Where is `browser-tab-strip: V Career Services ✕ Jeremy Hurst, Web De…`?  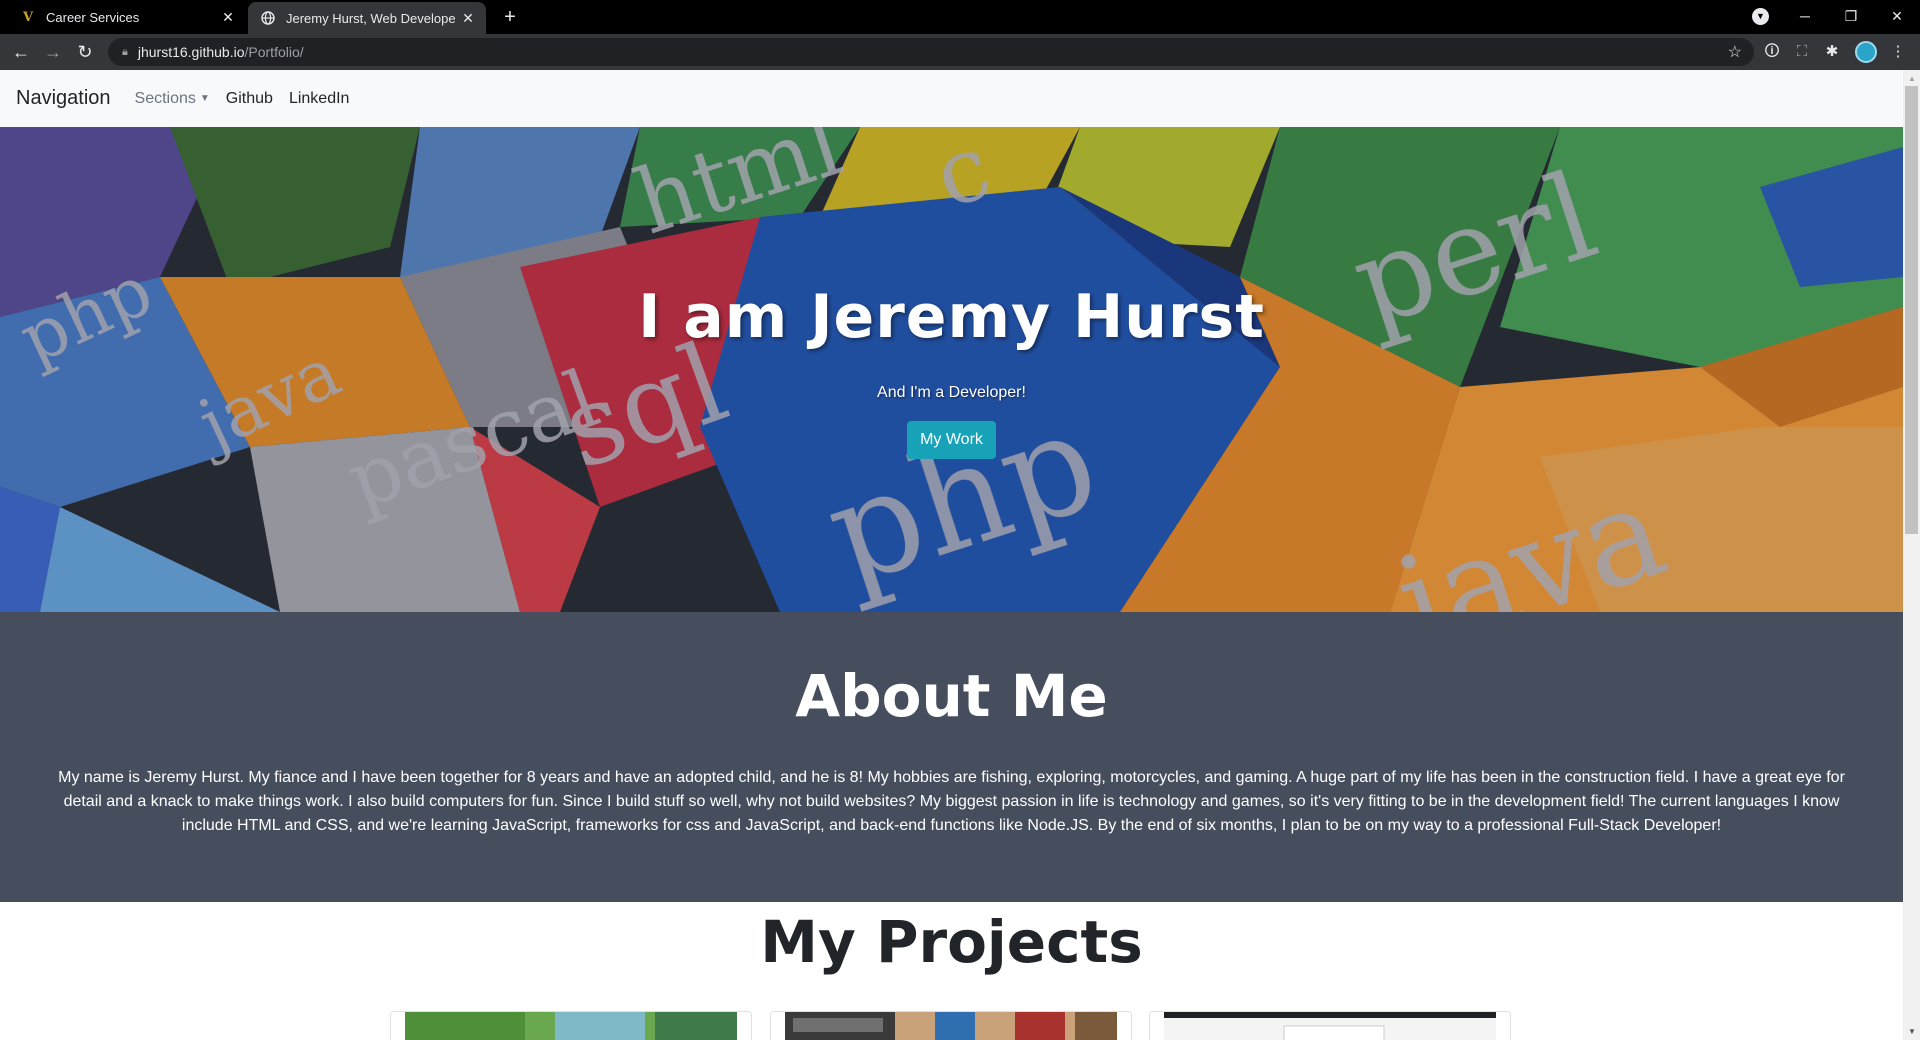 browser-tab-strip: V Career Services ✕ Jeremy Hurst, Web De… is located at coordinates (960, 17).